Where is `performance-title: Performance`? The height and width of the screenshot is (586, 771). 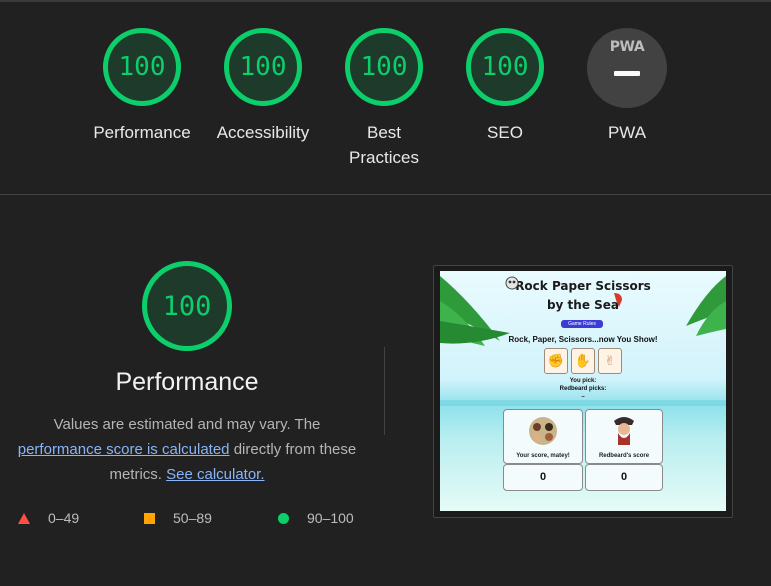 performance-title: Performance is located at coordinates (187, 382).